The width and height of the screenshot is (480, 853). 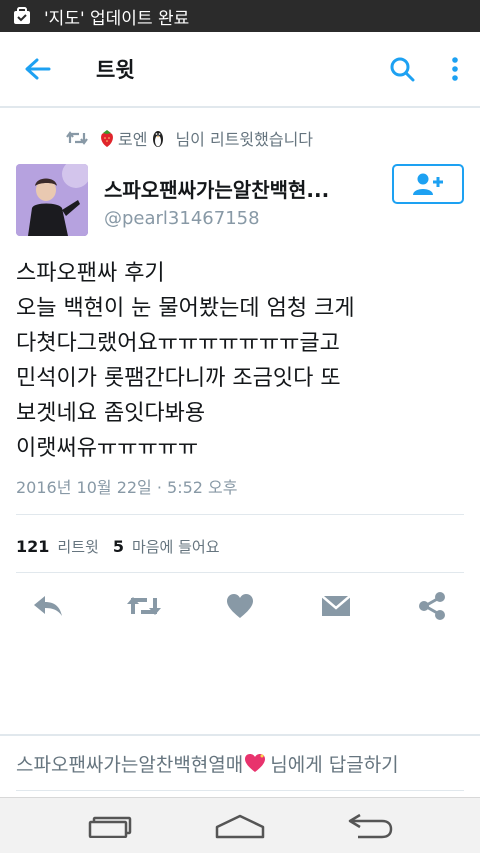 I want to click on like-count-label: 마음에 들어요, so click(x=176, y=546).